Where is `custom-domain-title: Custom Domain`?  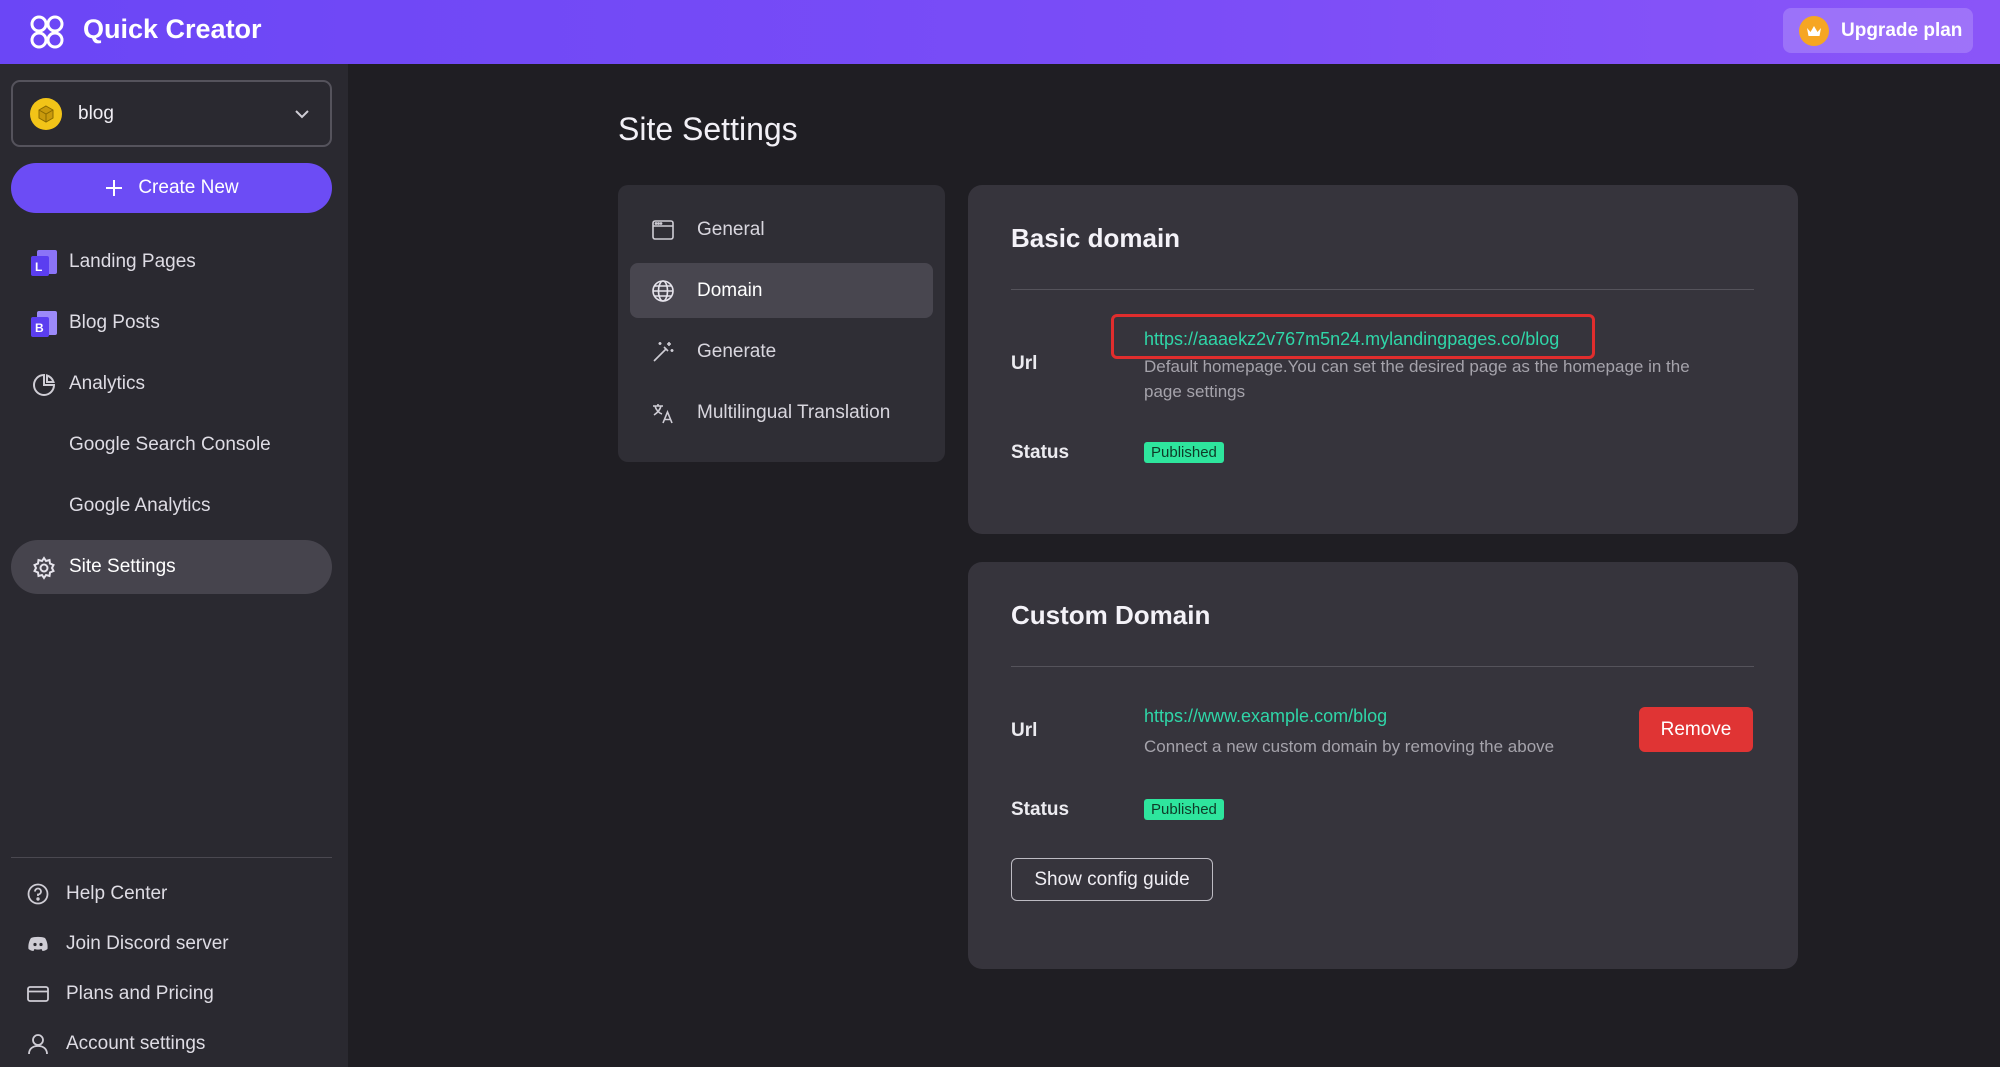
custom-domain-title: Custom Domain is located at coordinates (1111, 615).